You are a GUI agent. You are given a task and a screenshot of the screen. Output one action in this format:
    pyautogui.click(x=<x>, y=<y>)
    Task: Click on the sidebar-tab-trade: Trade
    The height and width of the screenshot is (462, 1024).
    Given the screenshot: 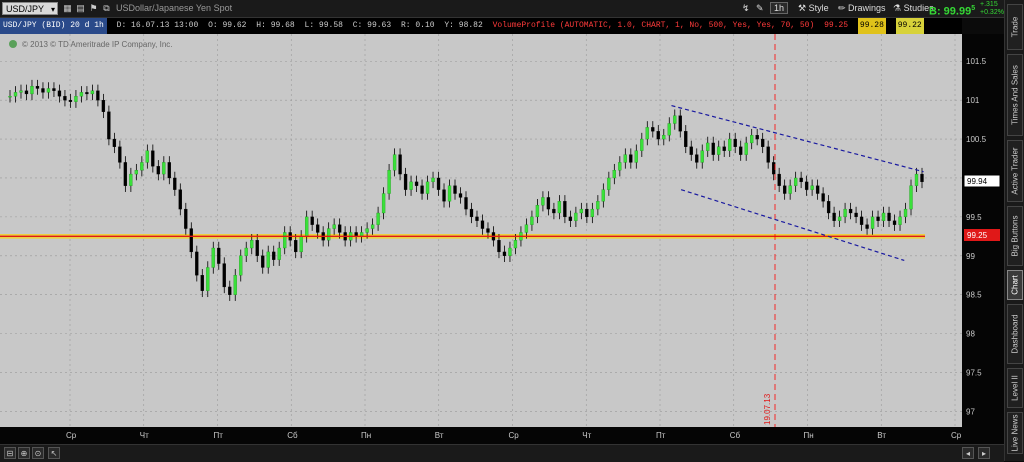 What is the action you would take?
    pyautogui.click(x=1015, y=27)
    